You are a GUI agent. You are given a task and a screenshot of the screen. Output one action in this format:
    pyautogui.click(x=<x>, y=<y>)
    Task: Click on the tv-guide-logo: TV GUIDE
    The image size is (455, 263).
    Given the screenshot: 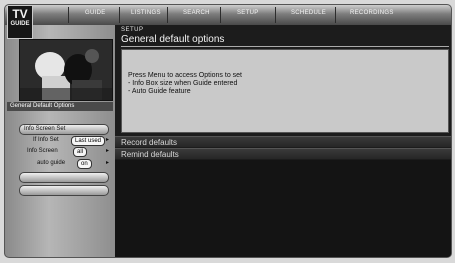 What is the action you would take?
    pyautogui.click(x=20, y=22)
    